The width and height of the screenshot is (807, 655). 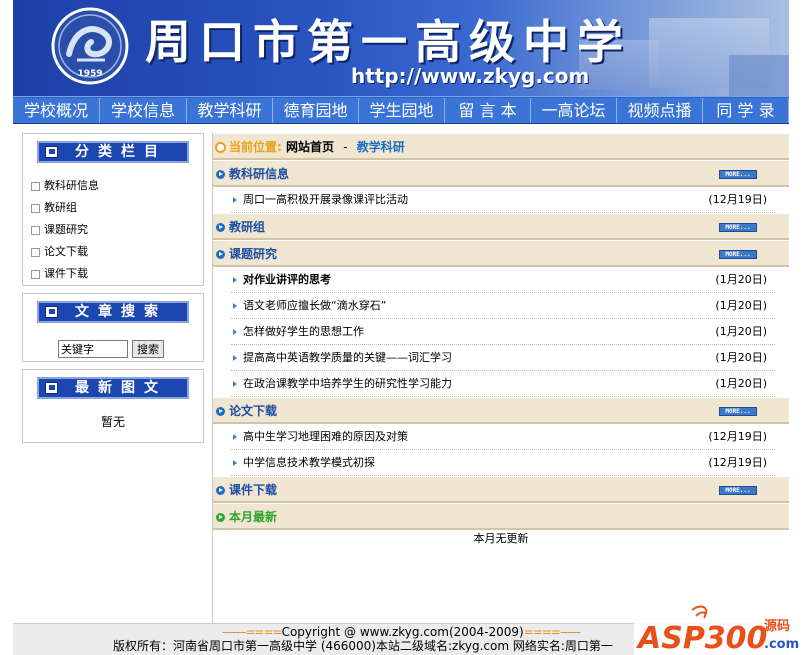 What do you see at coordinates (470, 76) in the screenshot?
I see `site-url: http://www.zkyg.com` at bounding box center [470, 76].